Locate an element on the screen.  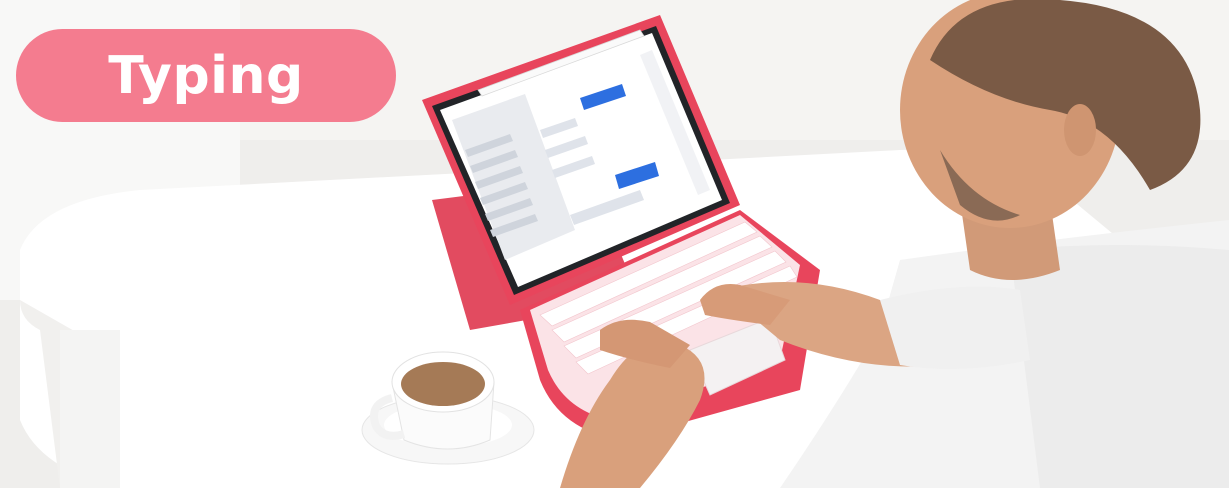
feature-badge: Typing is located at coordinates (206, 75).